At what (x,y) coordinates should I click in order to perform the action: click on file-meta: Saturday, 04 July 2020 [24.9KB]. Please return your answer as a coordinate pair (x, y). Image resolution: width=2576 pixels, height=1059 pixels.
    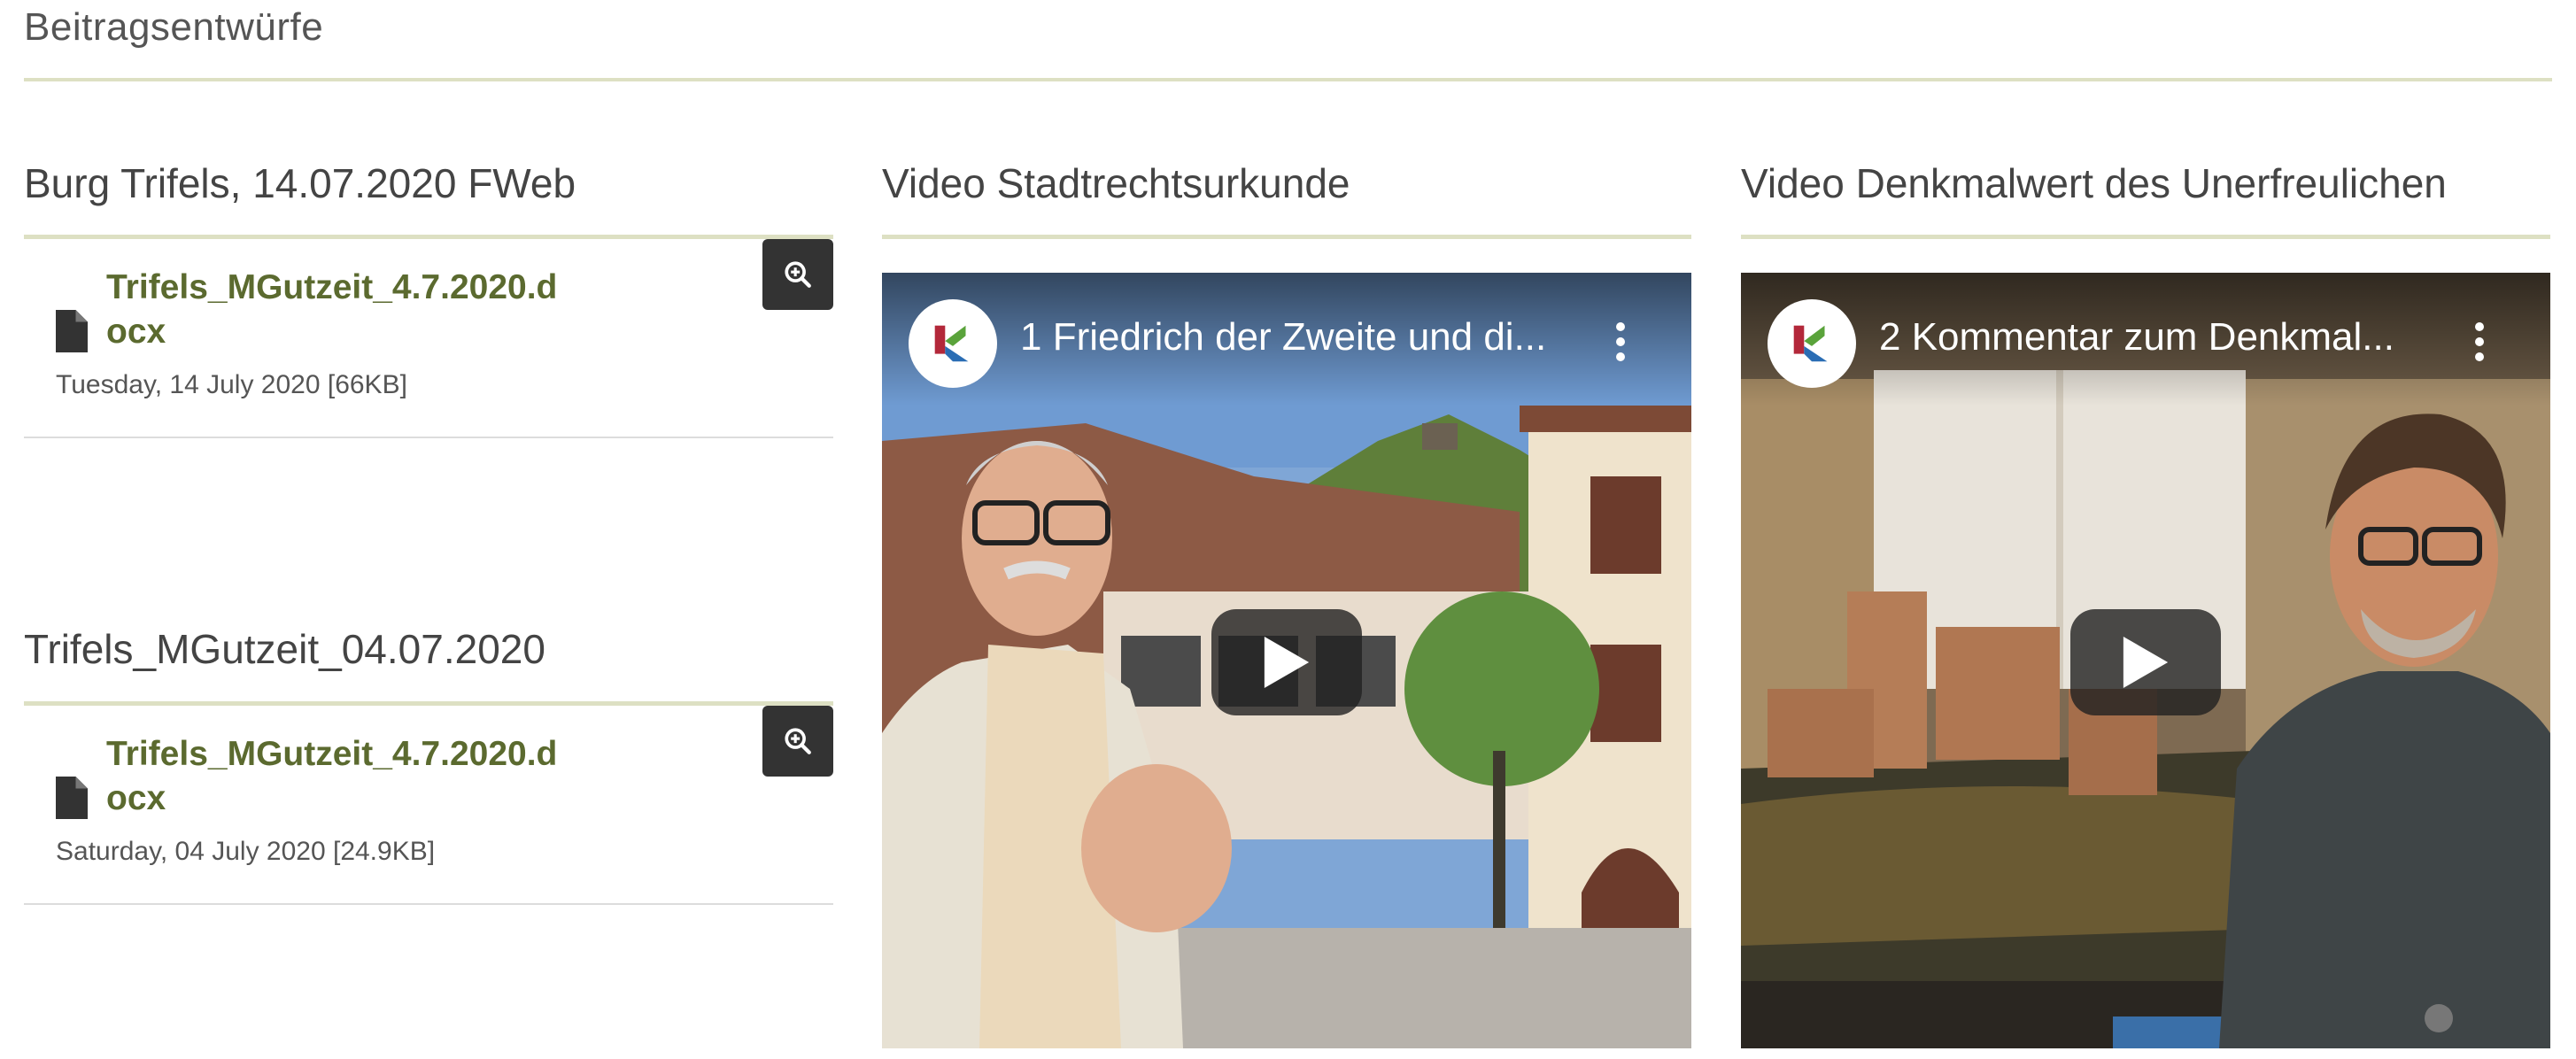
    Looking at the image, I should click on (246, 852).